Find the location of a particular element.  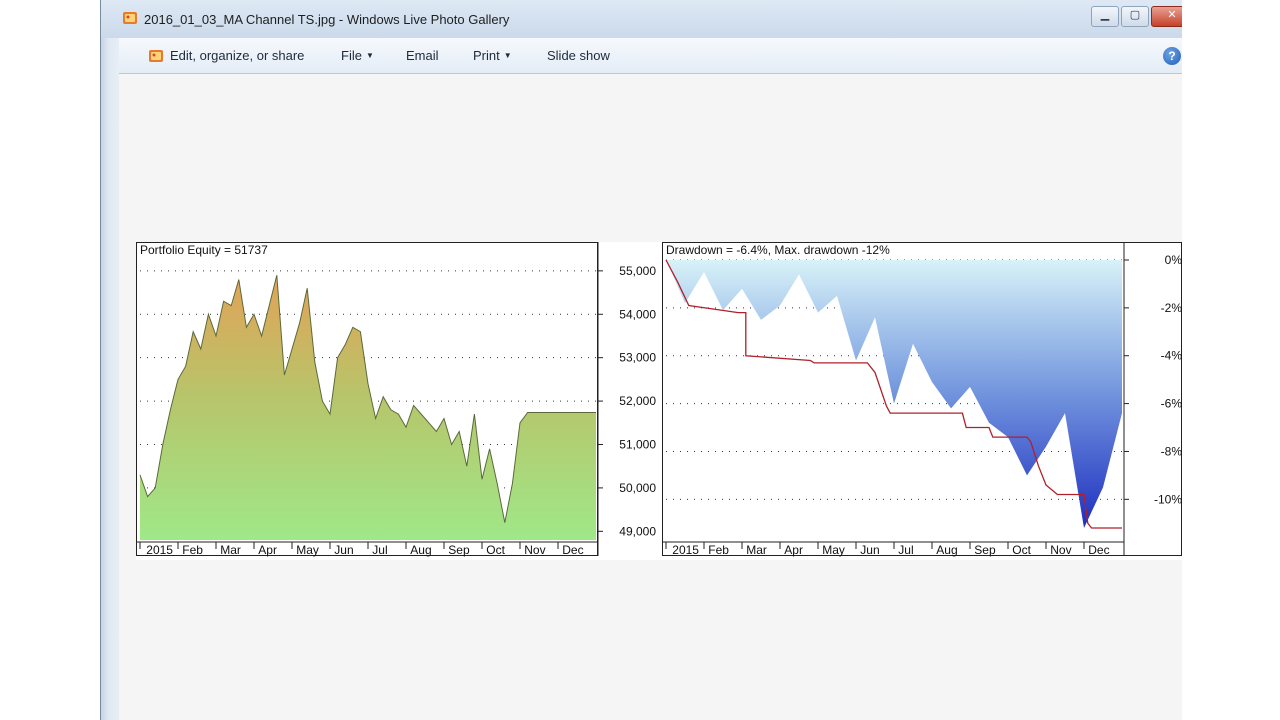

file-menu-button: File ▼ is located at coordinates (357, 55).